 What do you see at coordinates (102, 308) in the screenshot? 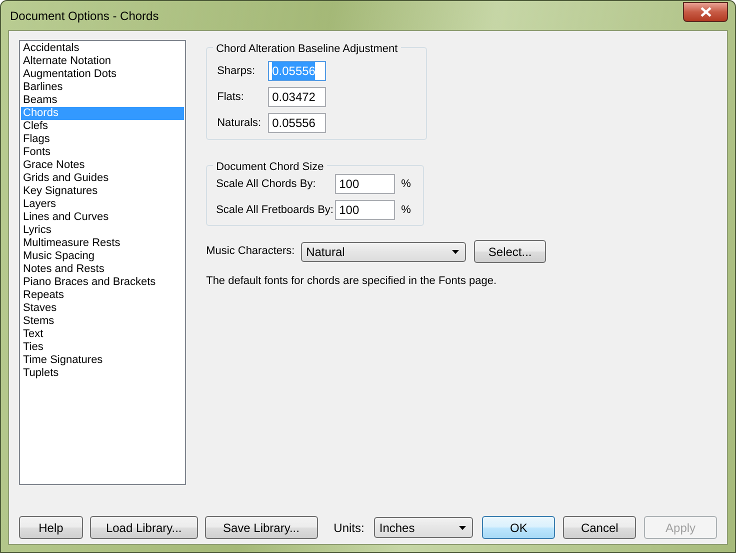
I see `category-item: Staves` at bounding box center [102, 308].